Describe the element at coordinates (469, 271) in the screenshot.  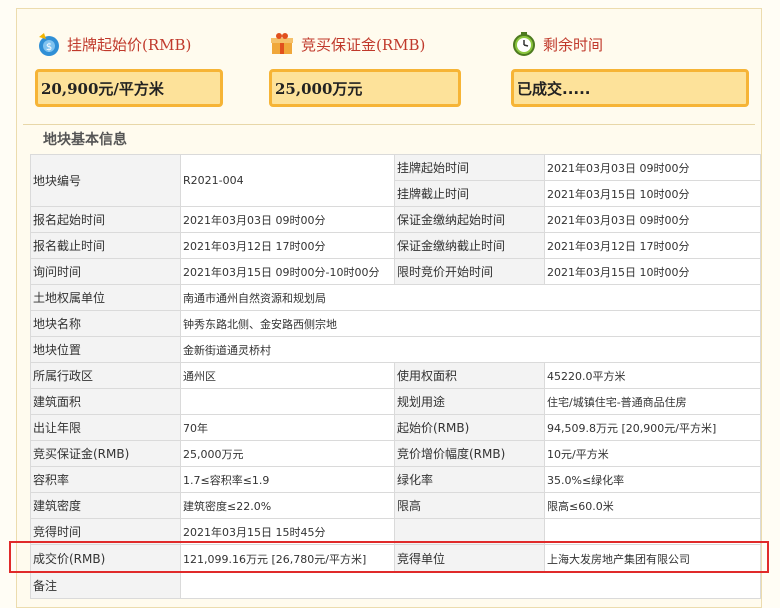
I see `row-label: 限时竞价开始时间` at that location.